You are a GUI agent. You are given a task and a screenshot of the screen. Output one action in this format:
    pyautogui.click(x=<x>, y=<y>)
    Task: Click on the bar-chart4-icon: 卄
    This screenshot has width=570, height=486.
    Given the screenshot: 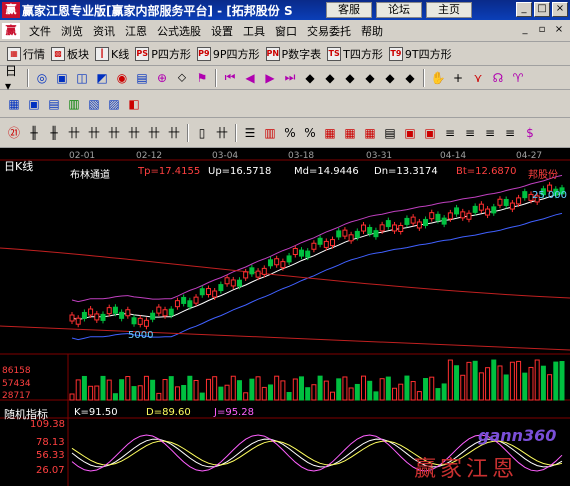 What is the action you would take?
    pyautogui.click(x=134, y=133)
    